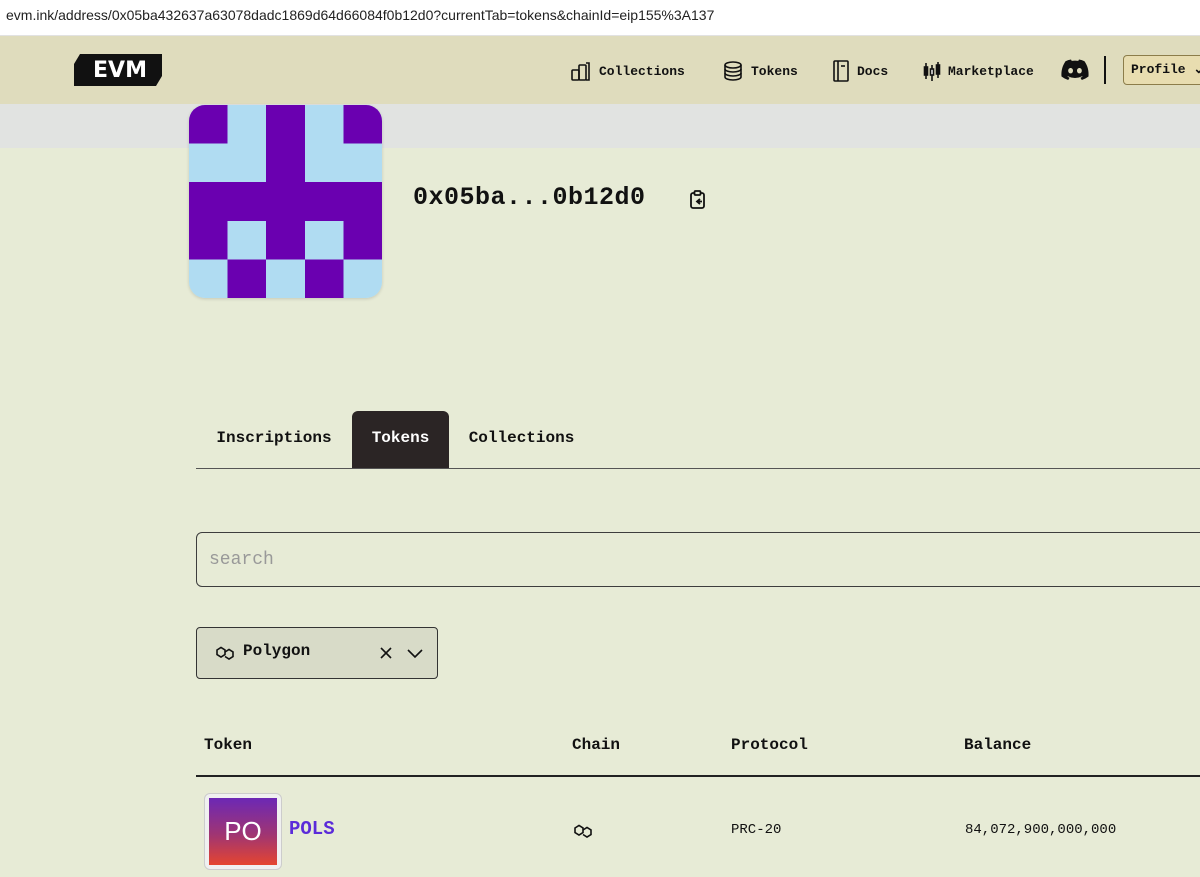 The height and width of the screenshot is (877, 1200). What do you see at coordinates (698, 776) in the screenshot?
I see `table-header-divider` at bounding box center [698, 776].